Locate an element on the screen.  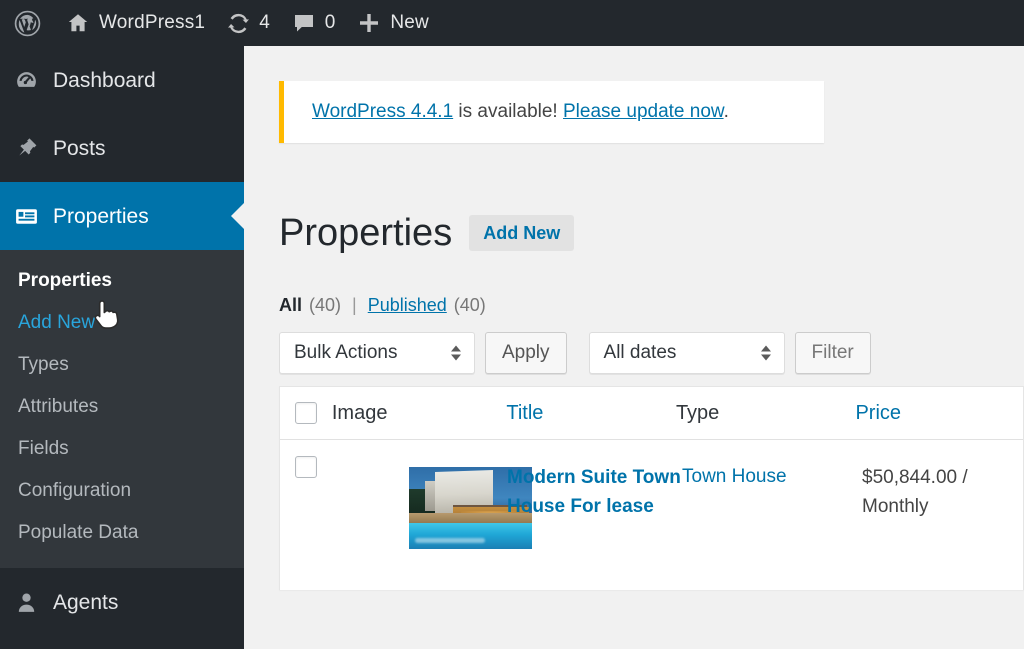
views-filter-links: All (40) | Published (40) is located at coordinates (382, 305).